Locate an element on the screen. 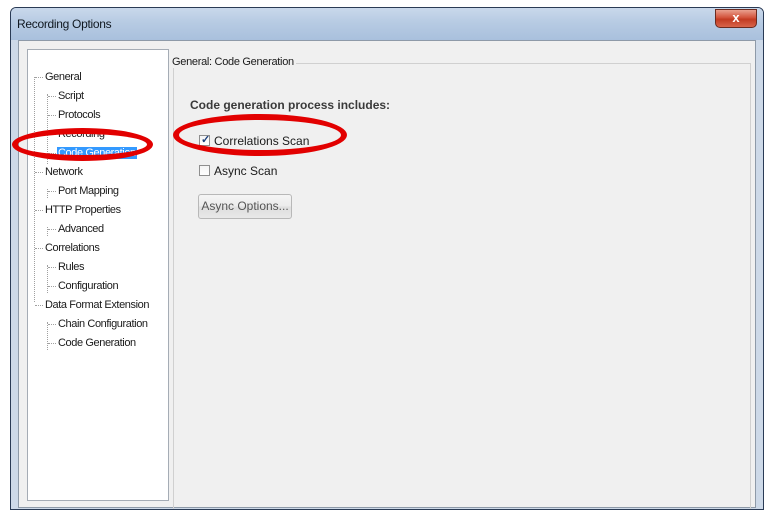  tree-item-port-mapping: Port Mapping is located at coordinates (88, 191).